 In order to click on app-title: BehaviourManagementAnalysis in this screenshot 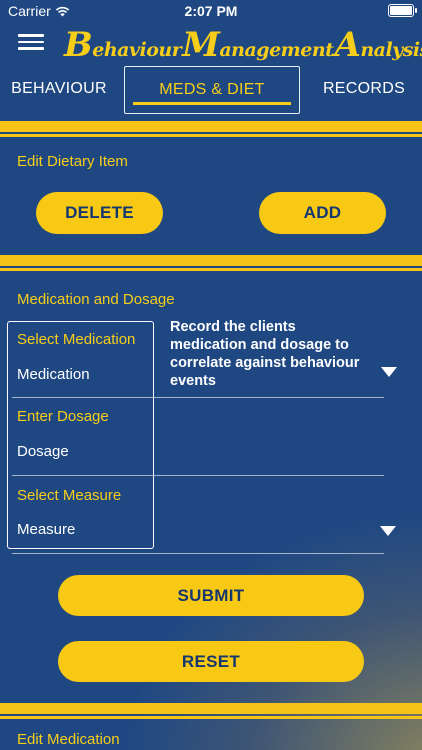, I will do `click(243, 45)`.